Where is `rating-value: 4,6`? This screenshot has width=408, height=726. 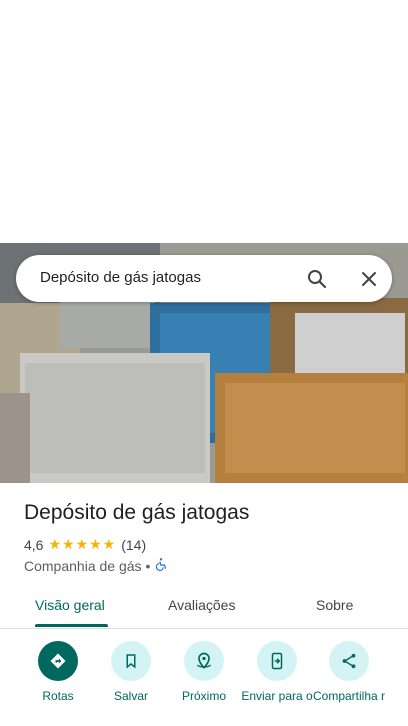
rating-value: 4,6 is located at coordinates (34, 544).